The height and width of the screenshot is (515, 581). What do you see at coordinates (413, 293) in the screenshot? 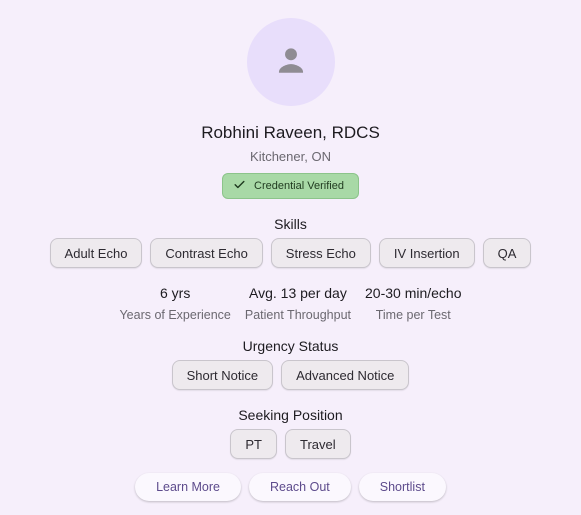
I see `stat-value: 20-30 min/echo` at bounding box center [413, 293].